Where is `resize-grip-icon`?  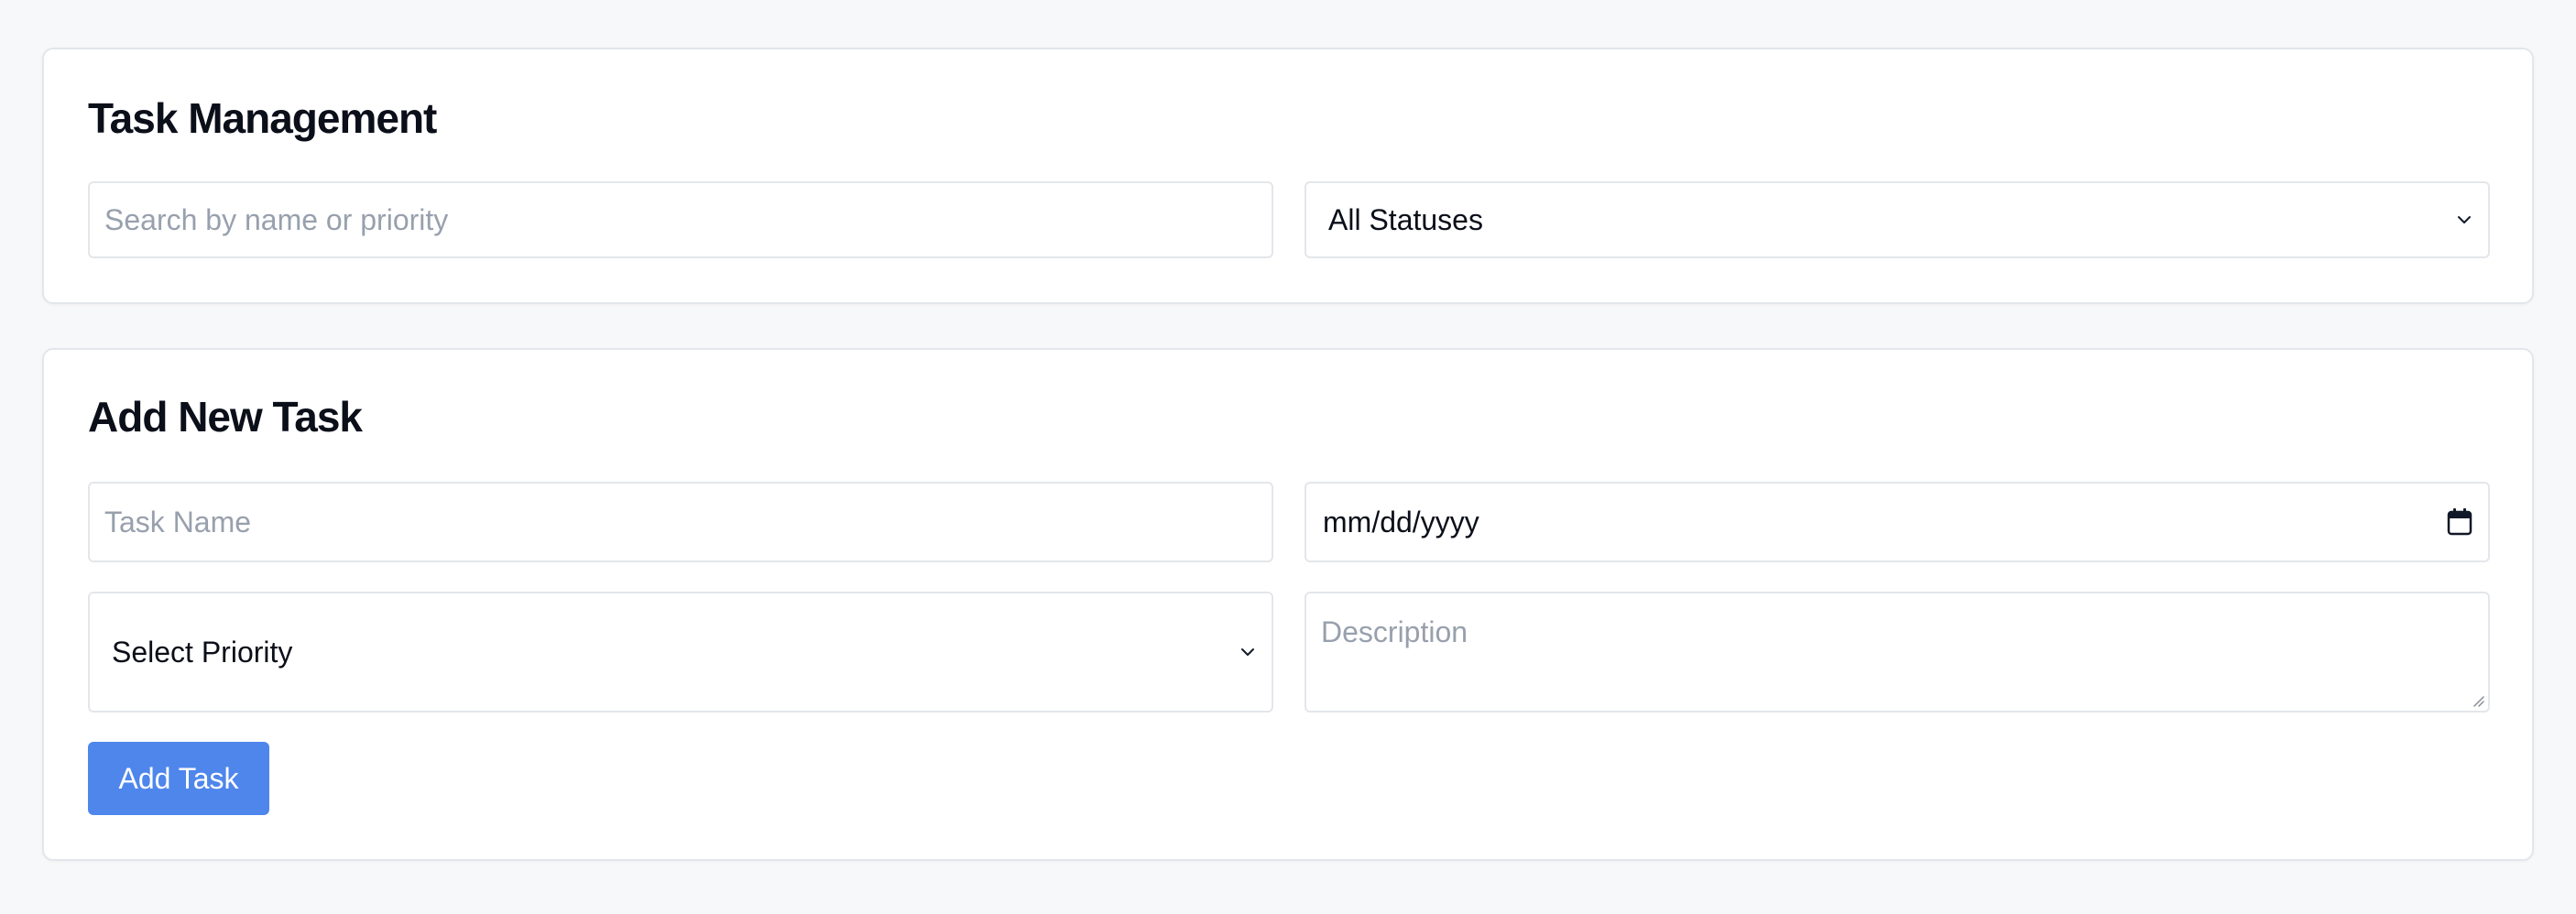
resize-grip-icon is located at coordinates (2477, 699).